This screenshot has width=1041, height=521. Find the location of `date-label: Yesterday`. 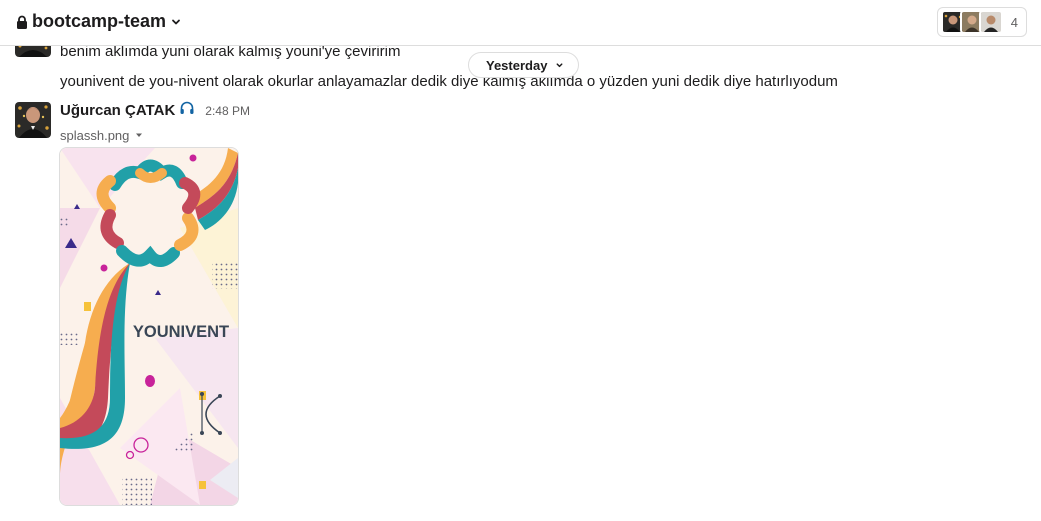

date-label: Yesterday is located at coordinates (517, 65).